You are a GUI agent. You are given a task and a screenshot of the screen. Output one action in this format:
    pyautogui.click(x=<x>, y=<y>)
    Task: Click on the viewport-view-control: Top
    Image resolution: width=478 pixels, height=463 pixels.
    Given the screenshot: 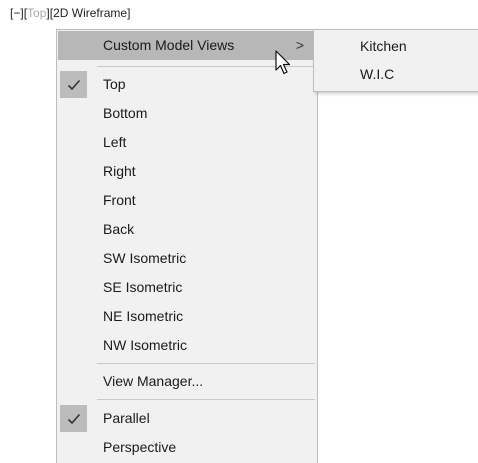 What is the action you would take?
    pyautogui.click(x=36, y=13)
    